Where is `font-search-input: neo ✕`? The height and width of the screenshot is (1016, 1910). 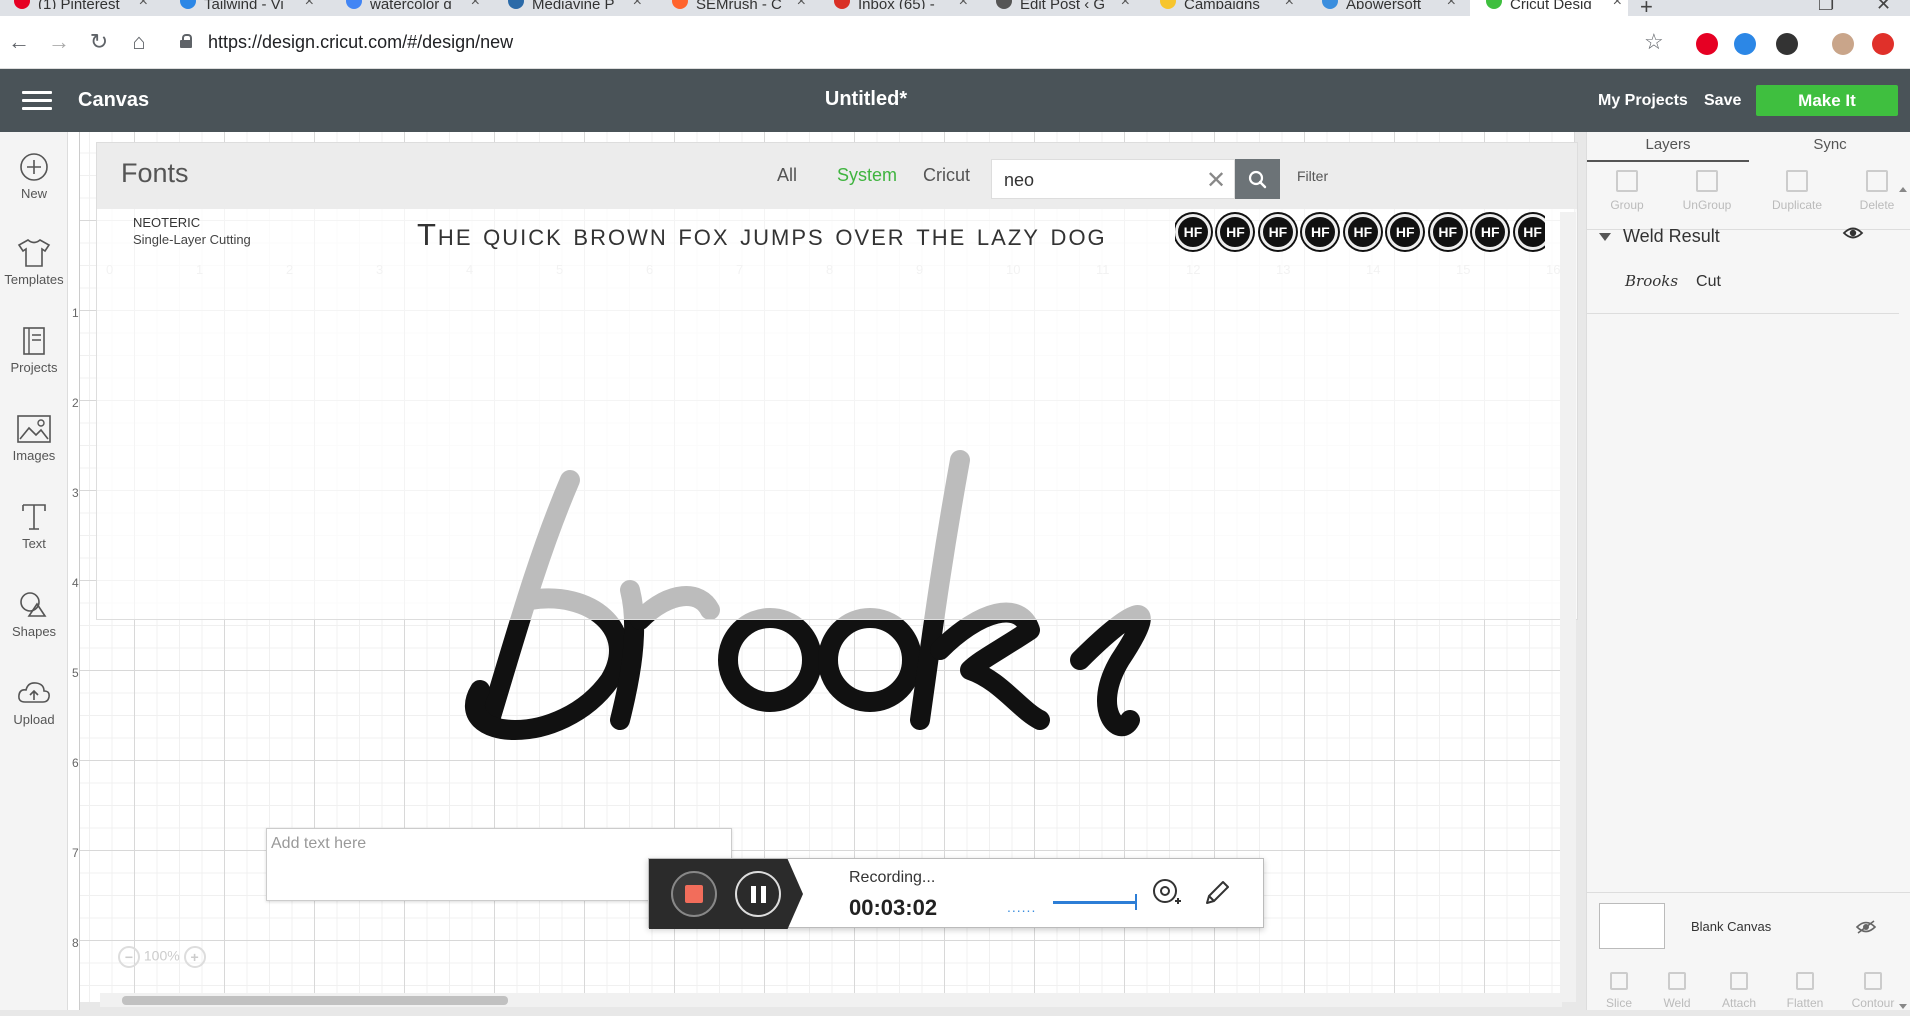 font-search-input: neo ✕ is located at coordinates (1113, 179).